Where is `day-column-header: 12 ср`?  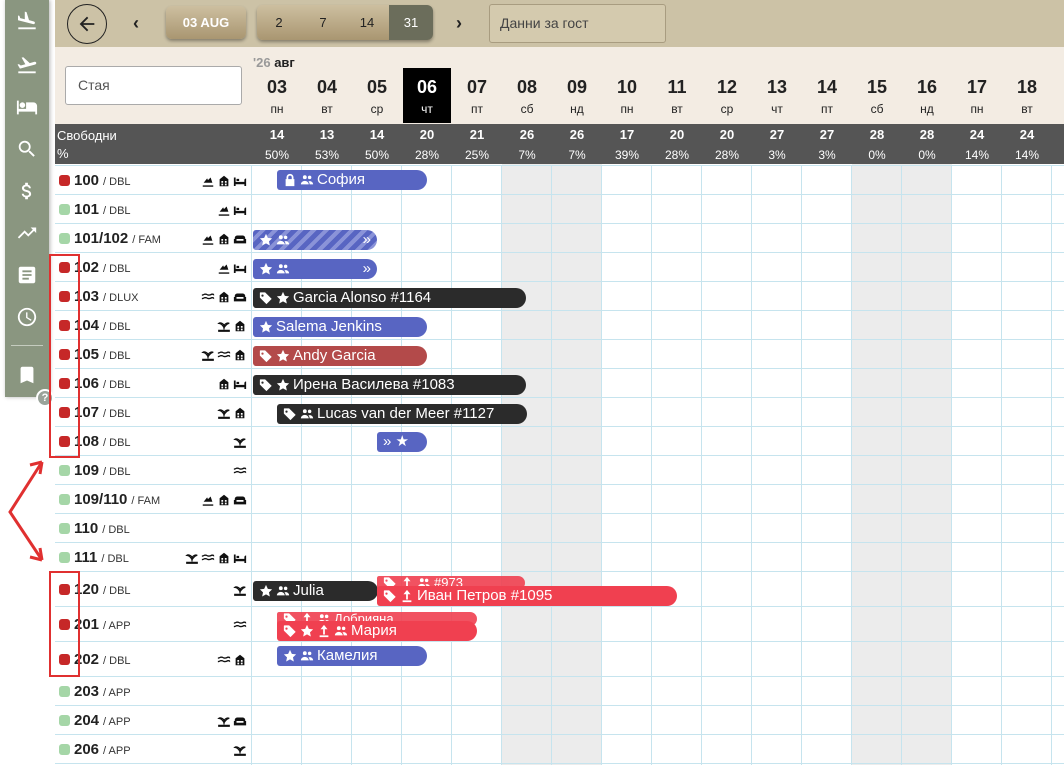 day-column-header: 12 ср is located at coordinates (727, 95).